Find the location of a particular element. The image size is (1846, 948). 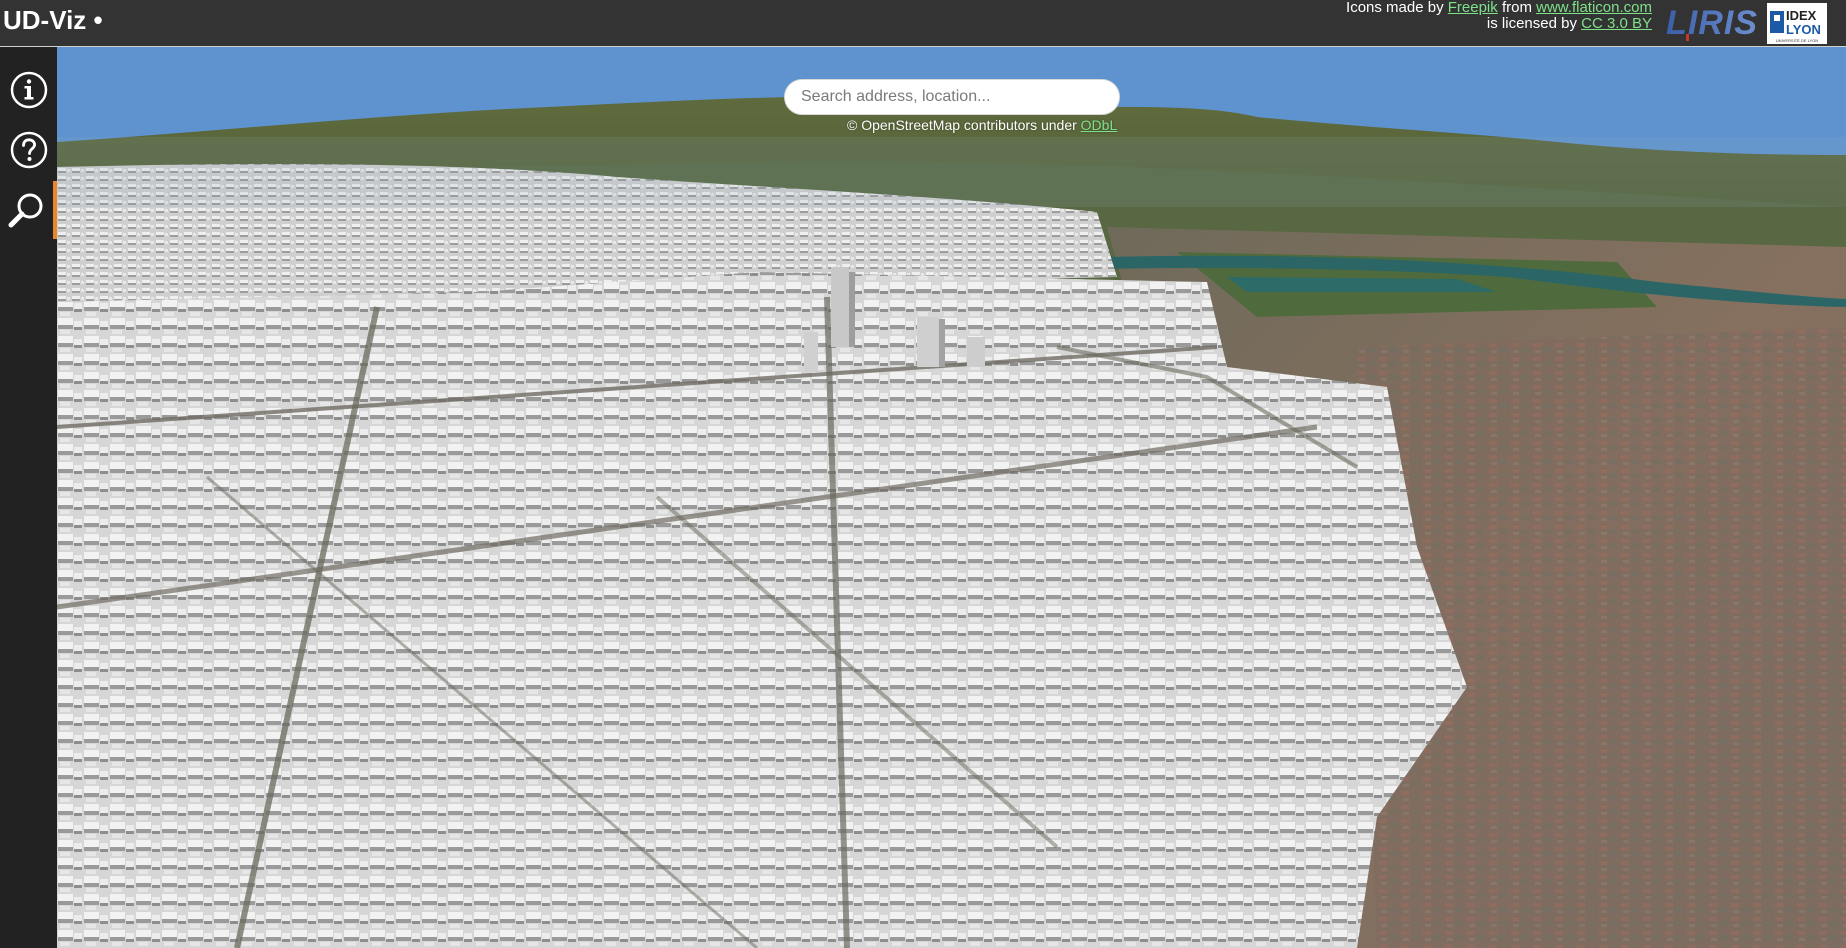

credits-line-2: is licensed by CC 3.0 BY is located at coordinates (1499, 24).